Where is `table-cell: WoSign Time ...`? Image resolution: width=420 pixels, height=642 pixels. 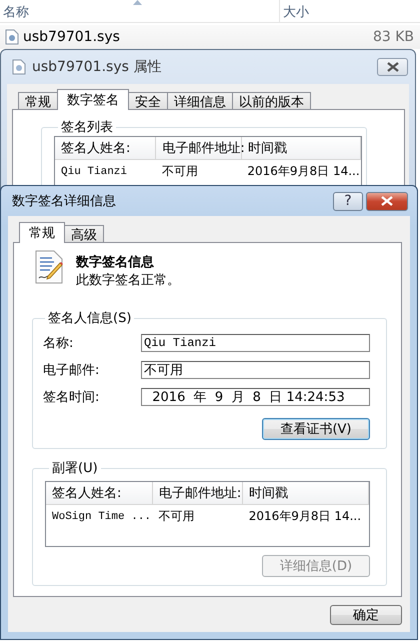 table-cell: WoSign Time ... is located at coordinates (99, 516).